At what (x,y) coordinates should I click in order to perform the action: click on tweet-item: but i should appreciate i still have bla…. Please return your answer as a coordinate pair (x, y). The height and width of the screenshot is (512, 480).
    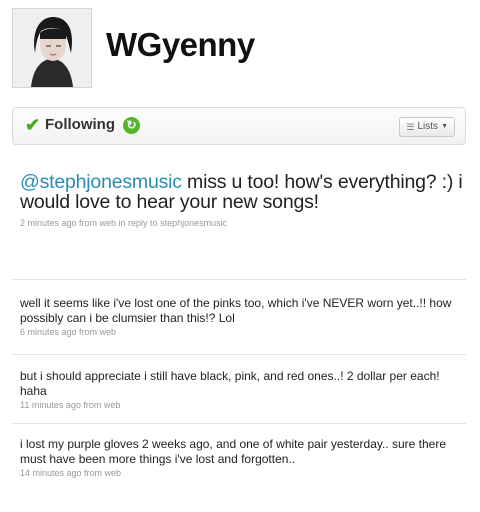
    Looking at the image, I should click on (240, 389).